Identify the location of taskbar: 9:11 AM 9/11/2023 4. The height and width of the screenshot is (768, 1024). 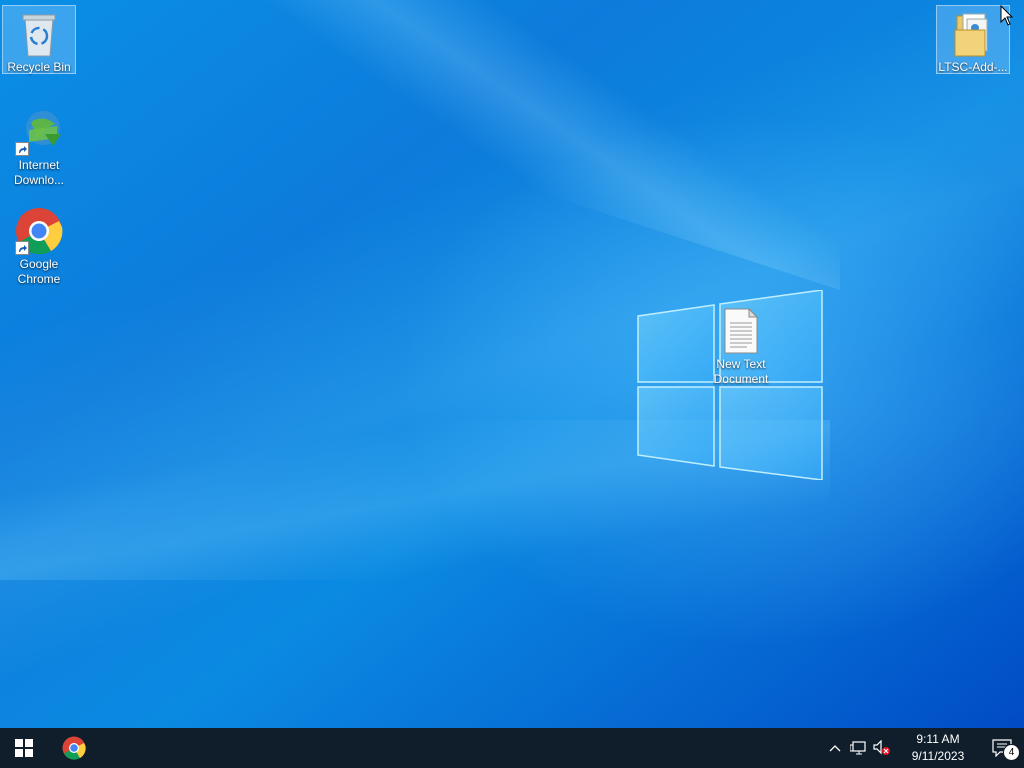
(512, 748).